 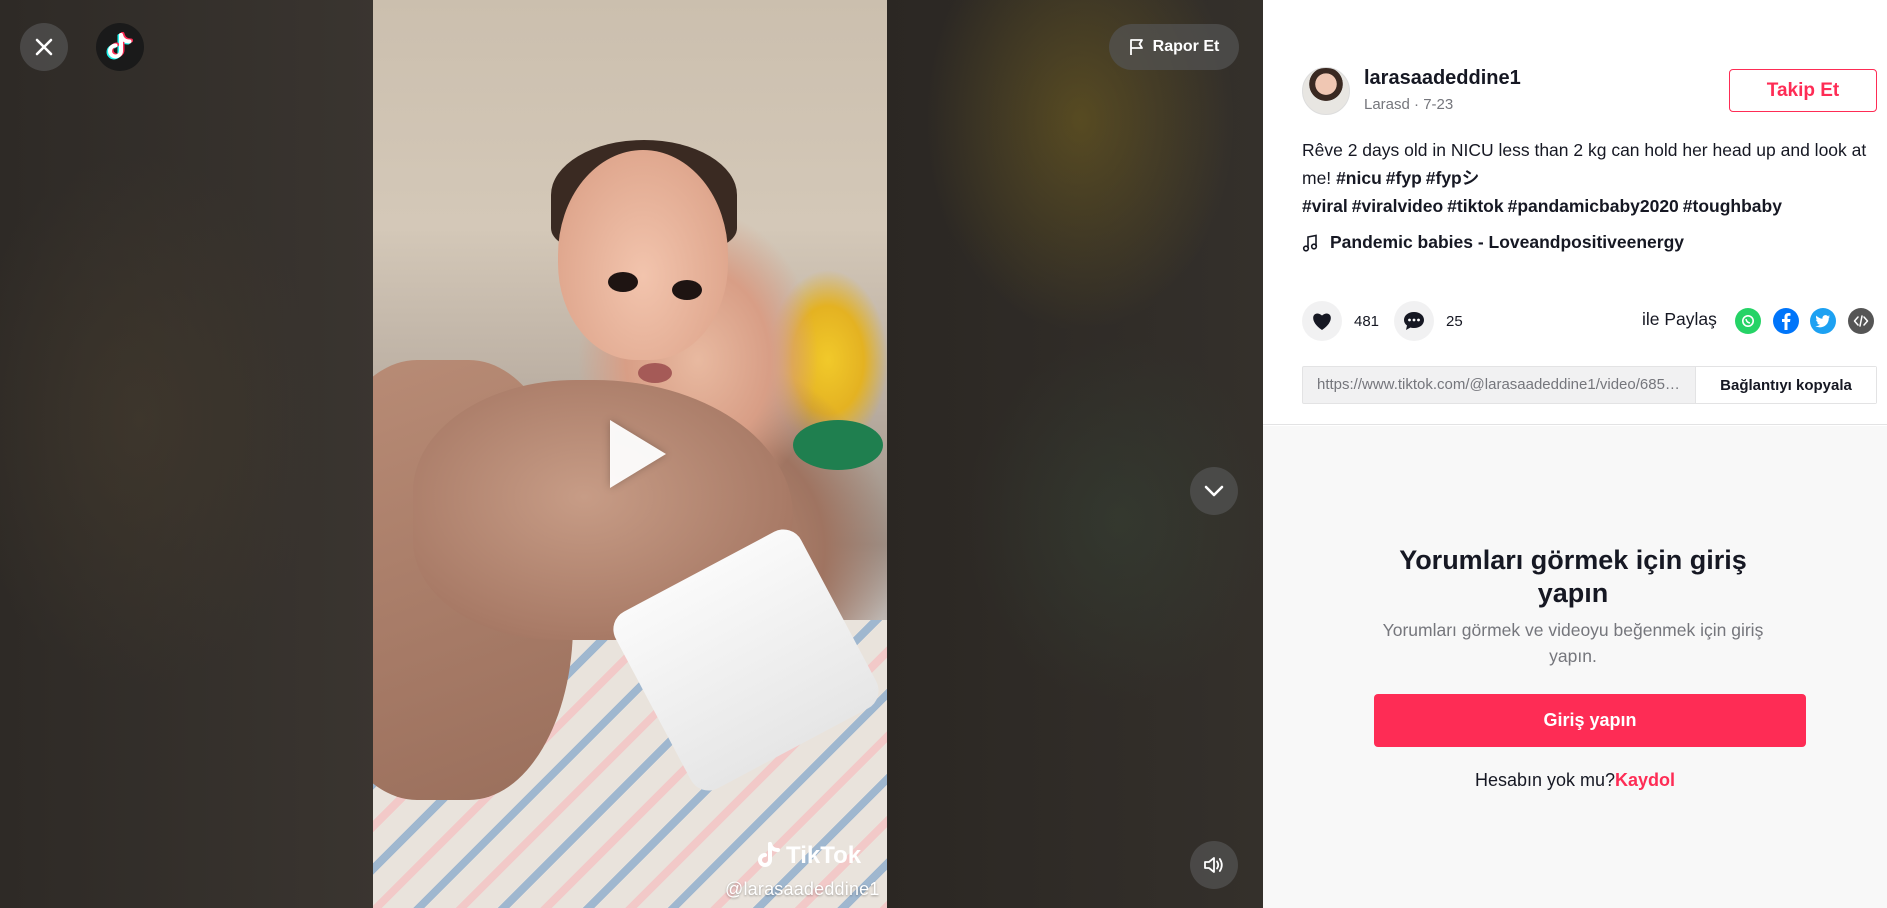 I want to click on comment-icon, so click(x=1414, y=321).